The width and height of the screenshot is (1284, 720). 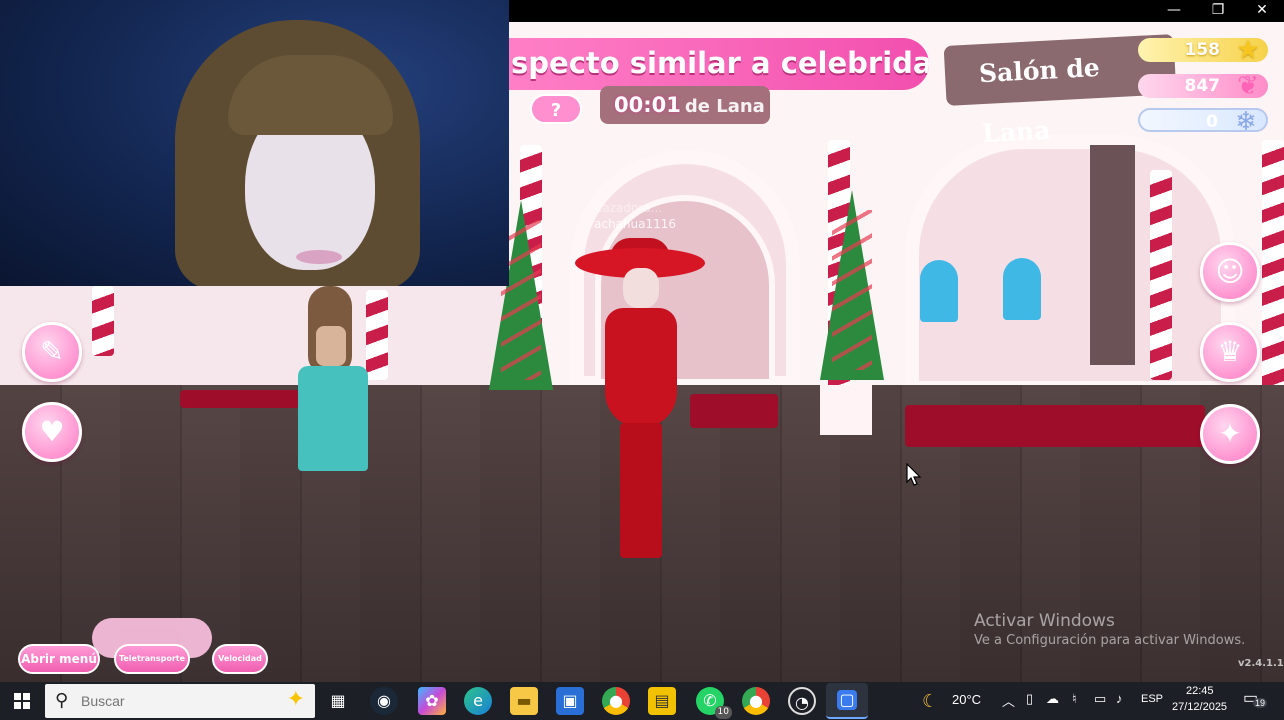 I want to click on notes-icon: ▤, so click(x=662, y=701).